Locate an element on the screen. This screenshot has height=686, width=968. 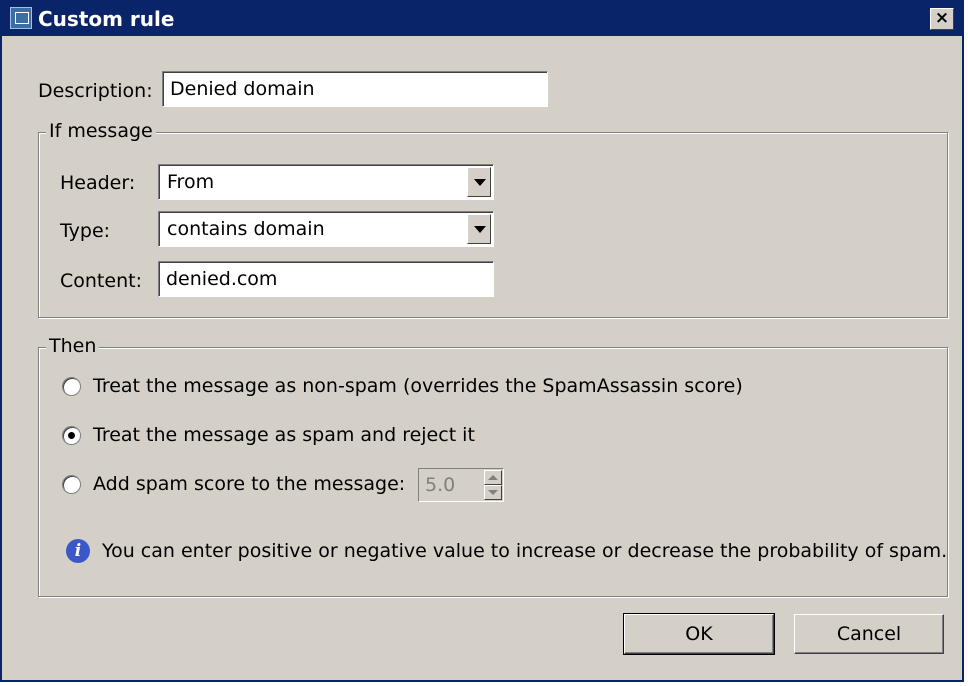
radio-non-spam is located at coordinates (71, 386).